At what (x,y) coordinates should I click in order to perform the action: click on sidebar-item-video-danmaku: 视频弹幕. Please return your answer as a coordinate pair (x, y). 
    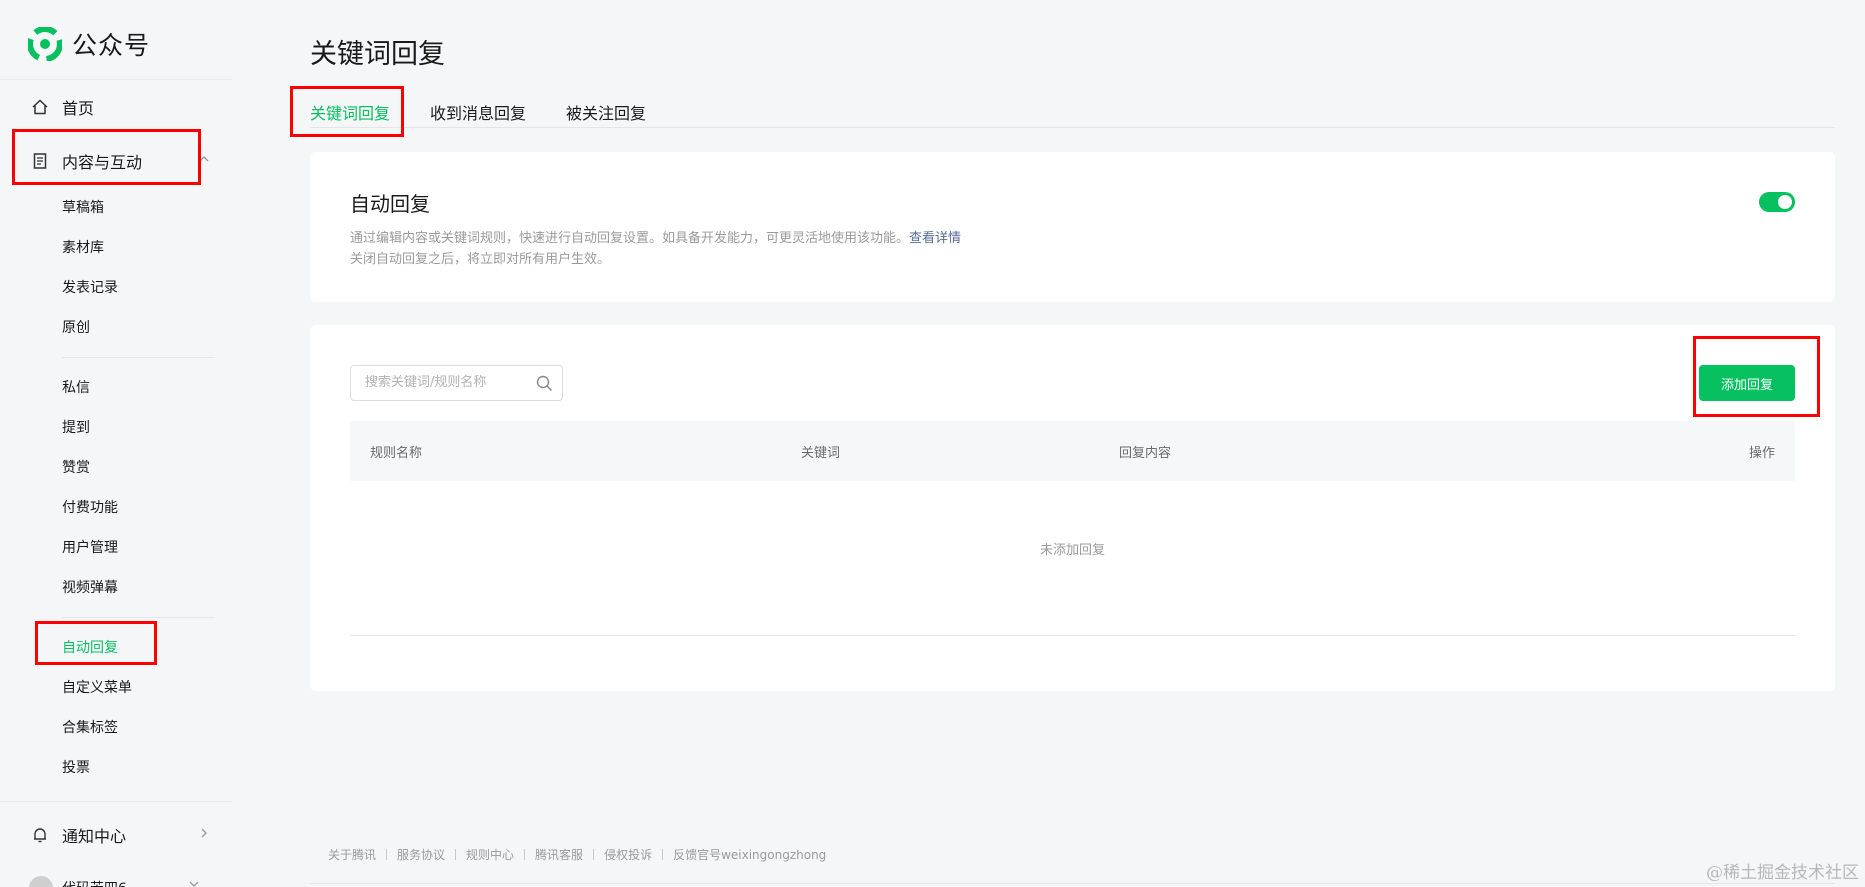
    Looking at the image, I should click on (90, 587).